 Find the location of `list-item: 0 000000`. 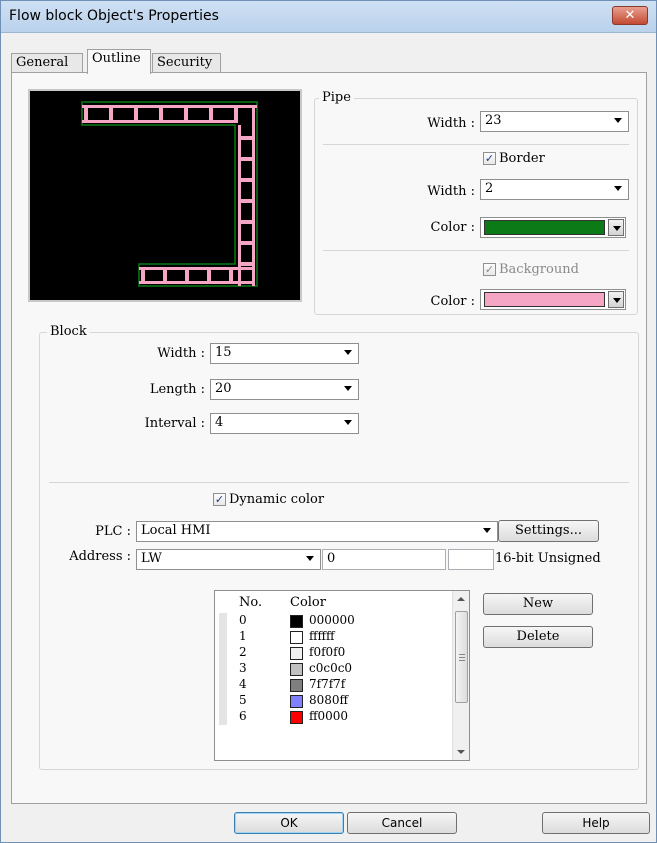

list-item: 0 000000 is located at coordinates (334, 621).